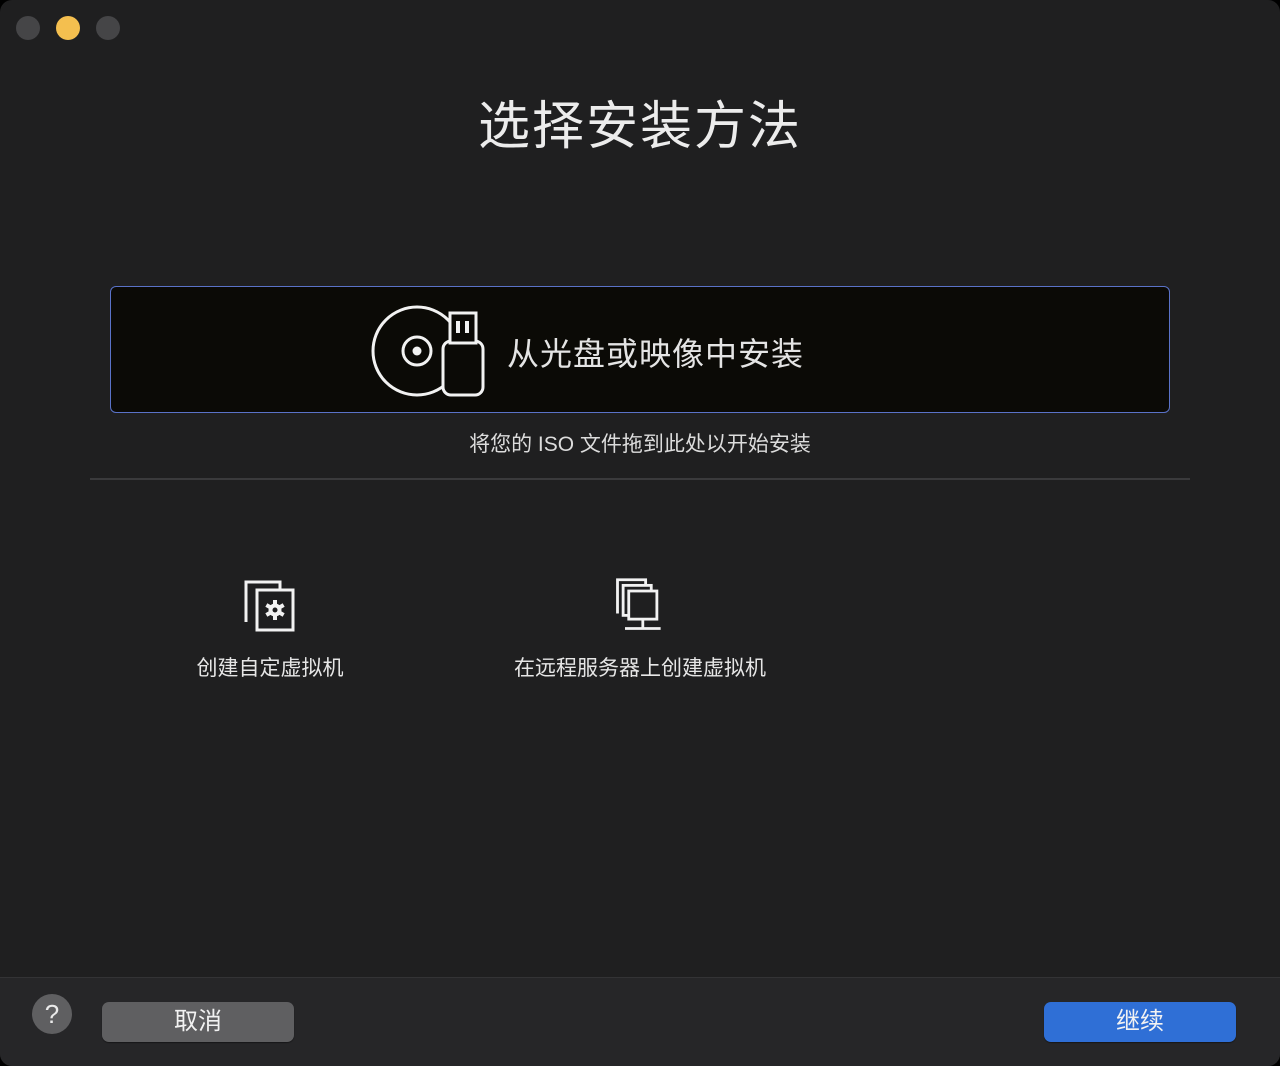  What do you see at coordinates (640, 668) in the screenshot?
I see `create-remote-vm-label: 在远程服务器上创建虚拟机` at bounding box center [640, 668].